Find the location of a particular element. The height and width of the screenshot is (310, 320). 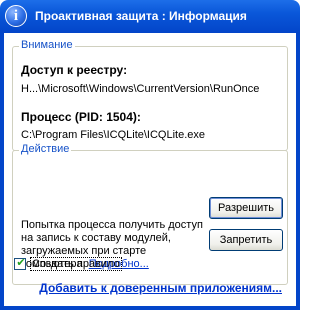

checkmark-icon: ✔ is located at coordinates (21, 262).